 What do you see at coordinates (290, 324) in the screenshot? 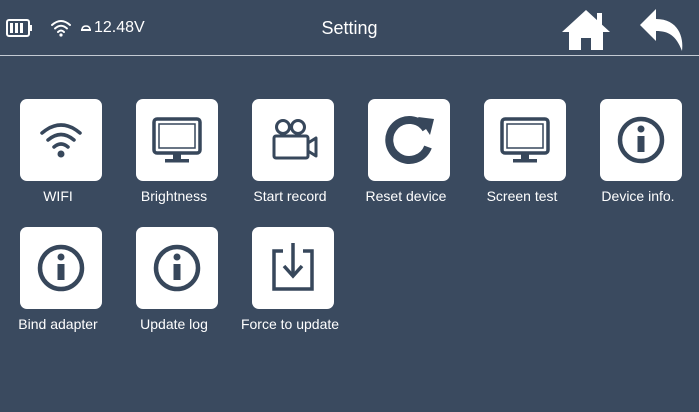
I see `tile-force-to-update-label: Force to update` at bounding box center [290, 324].